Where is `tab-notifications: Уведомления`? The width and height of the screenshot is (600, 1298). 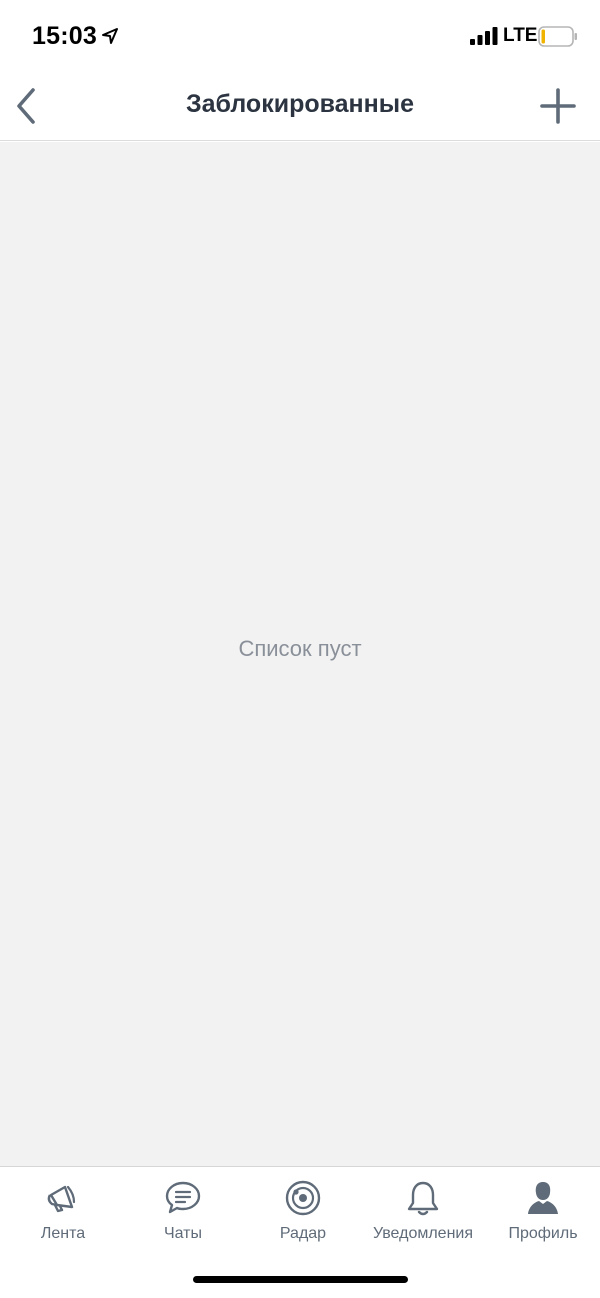 tab-notifications: Уведомления is located at coordinates (423, 1212).